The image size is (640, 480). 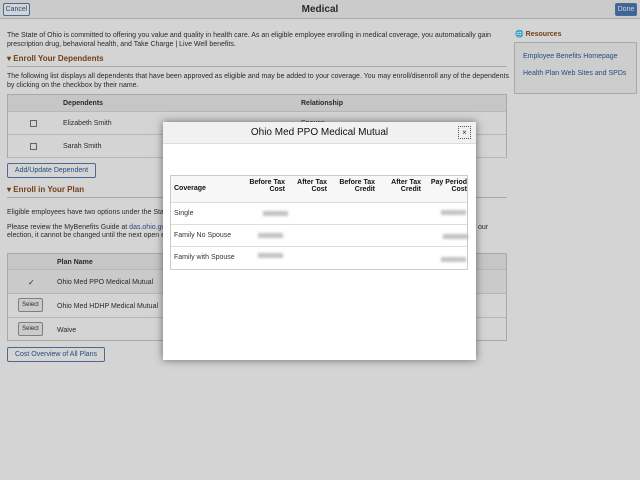 I want to click on table-row: Family with Spouse, so click(x=319, y=258).